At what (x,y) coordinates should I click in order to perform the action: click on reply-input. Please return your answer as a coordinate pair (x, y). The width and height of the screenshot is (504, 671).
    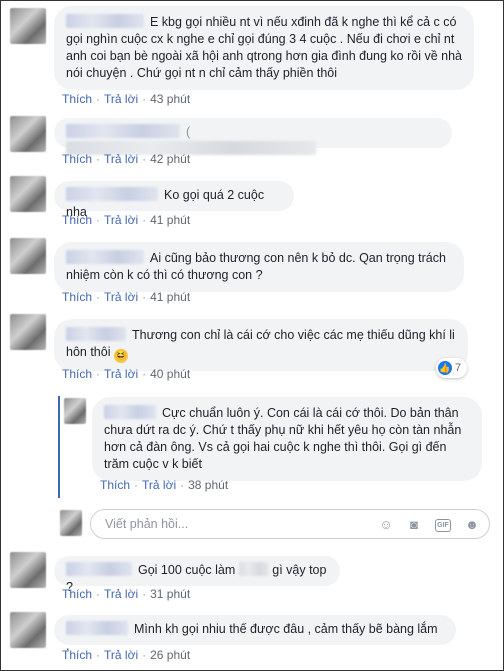
    Looking at the image, I should click on (230, 524).